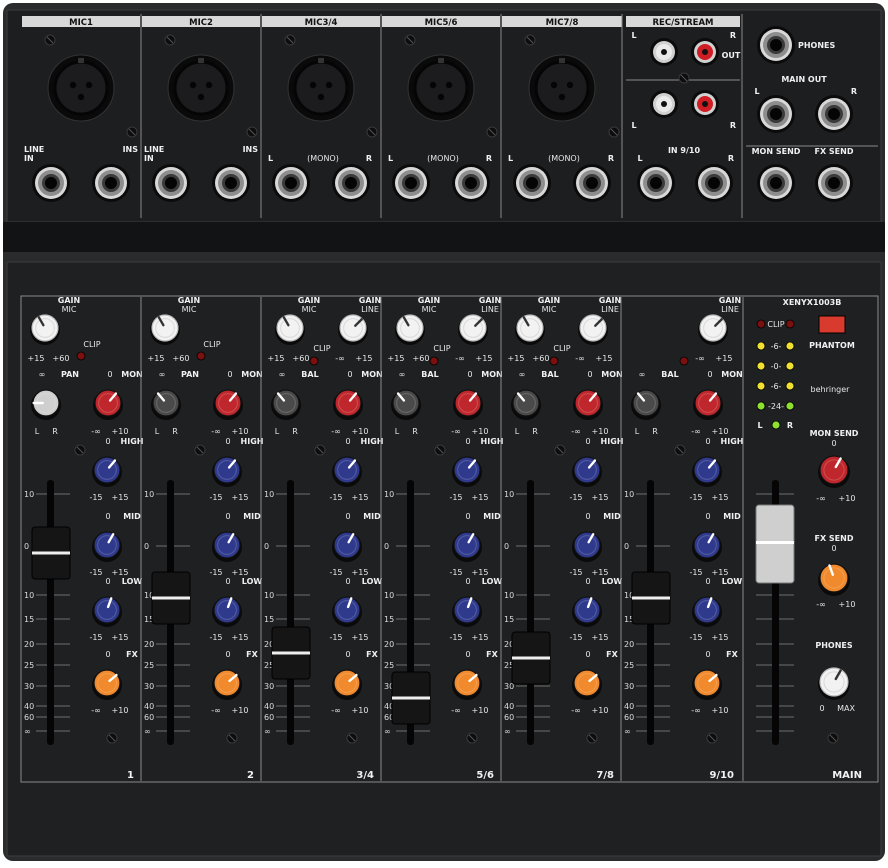 The height and width of the screenshot is (868, 888). I want to click on low-eq-label: LOW, so click(492, 581).